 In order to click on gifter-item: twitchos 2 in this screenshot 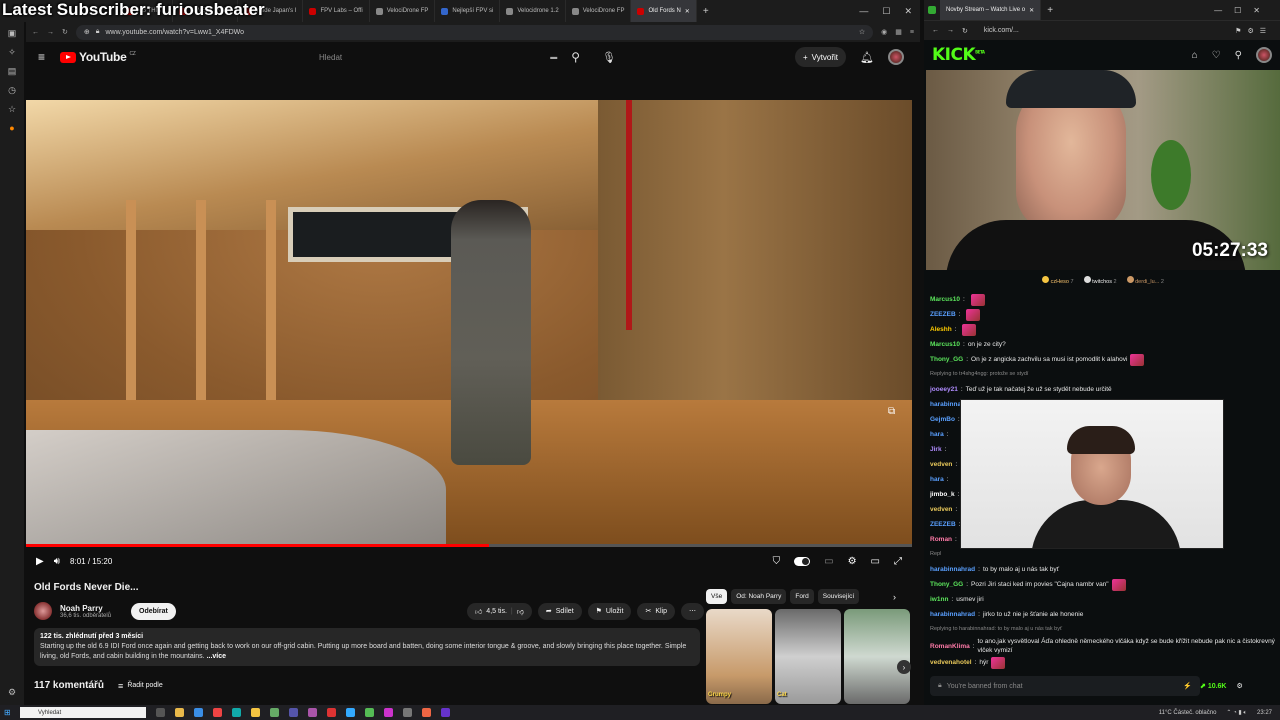, I will do `click(1100, 280)`.